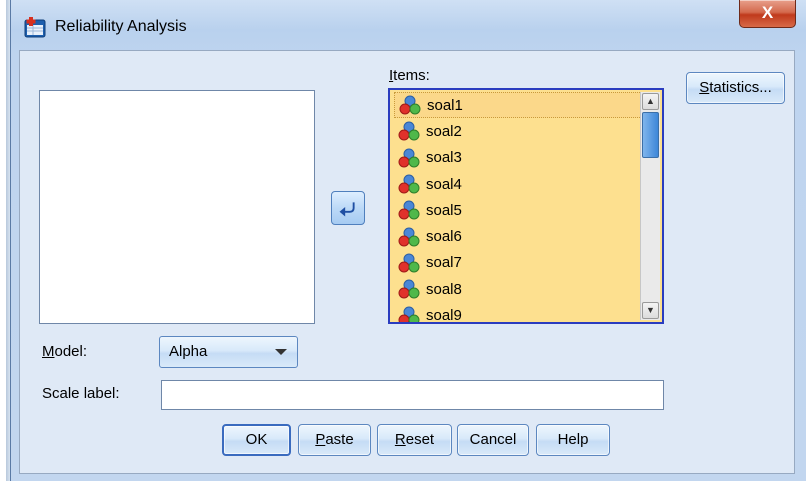 The image size is (806, 481). Describe the element at coordinates (518, 289) in the screenshot. I see `list-item: soal8` at that location.